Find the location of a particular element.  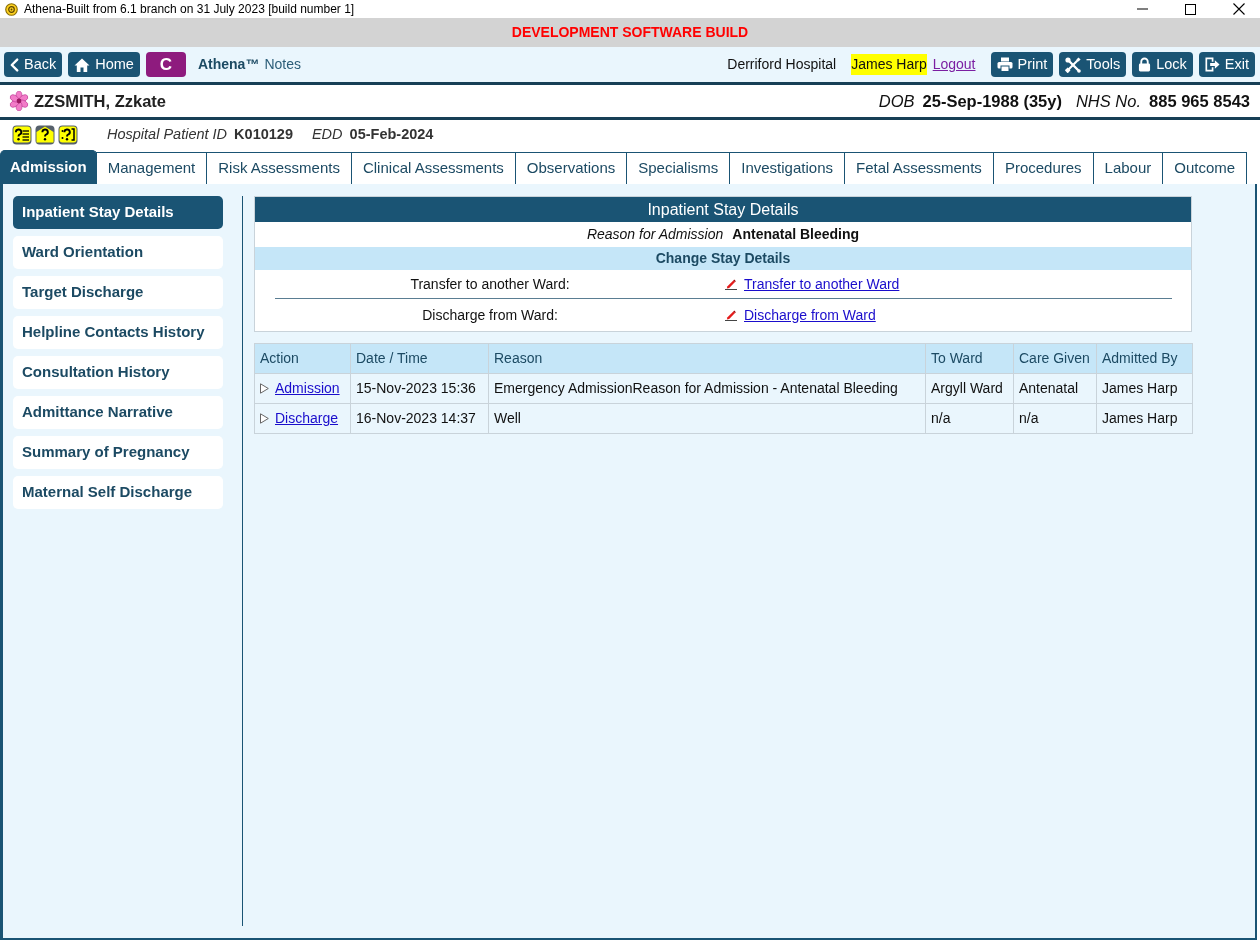

close-icon is located at coordinates (1239, 9).